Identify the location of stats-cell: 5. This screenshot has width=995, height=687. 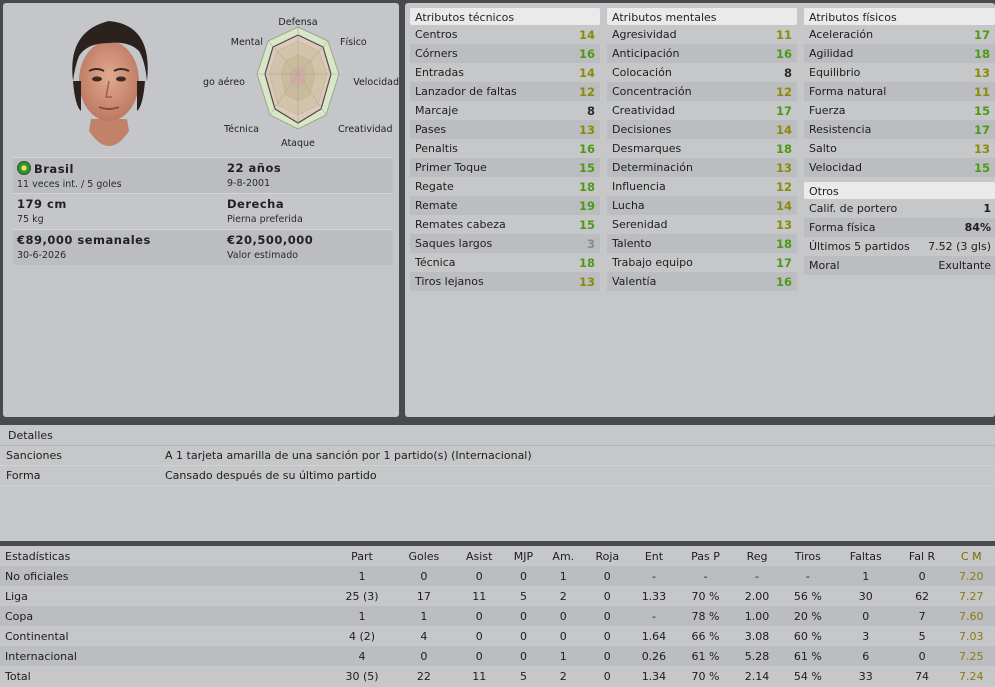
(523, 676).